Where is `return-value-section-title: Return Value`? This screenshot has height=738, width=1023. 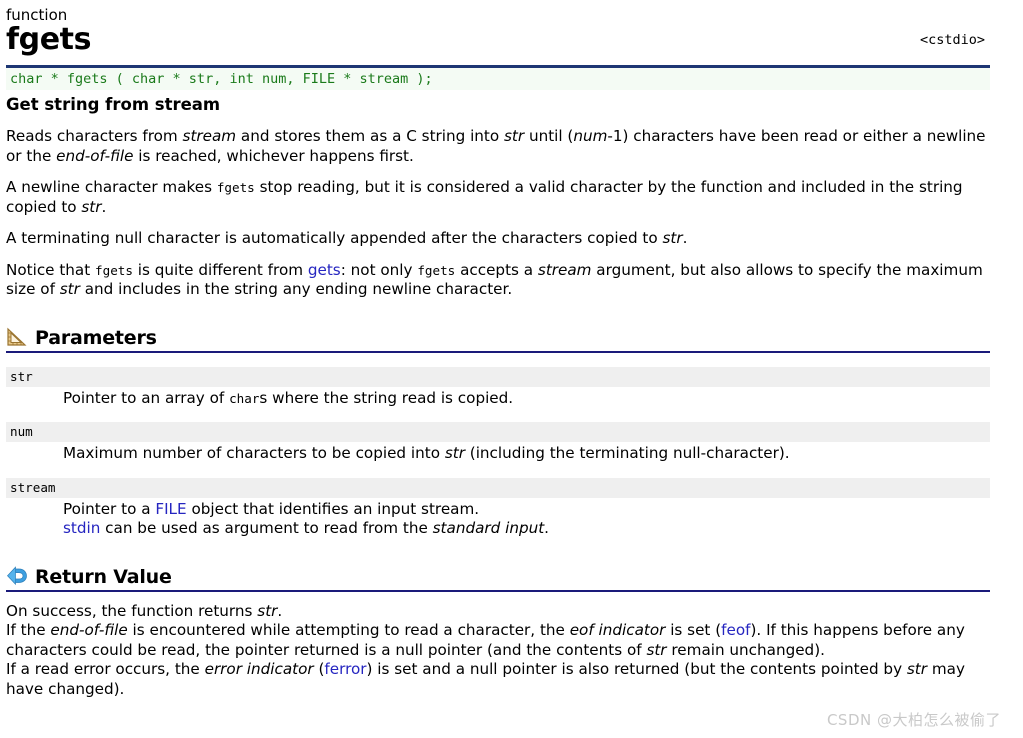 return-value-section-title: Return Value is located at coordinates (103, 576).